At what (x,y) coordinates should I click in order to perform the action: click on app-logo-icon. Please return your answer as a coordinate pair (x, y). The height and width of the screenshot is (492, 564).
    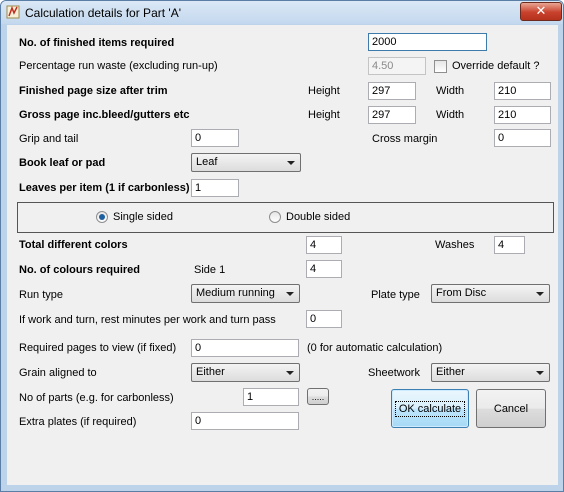
    Looking at the image, I should click on (13, 12).